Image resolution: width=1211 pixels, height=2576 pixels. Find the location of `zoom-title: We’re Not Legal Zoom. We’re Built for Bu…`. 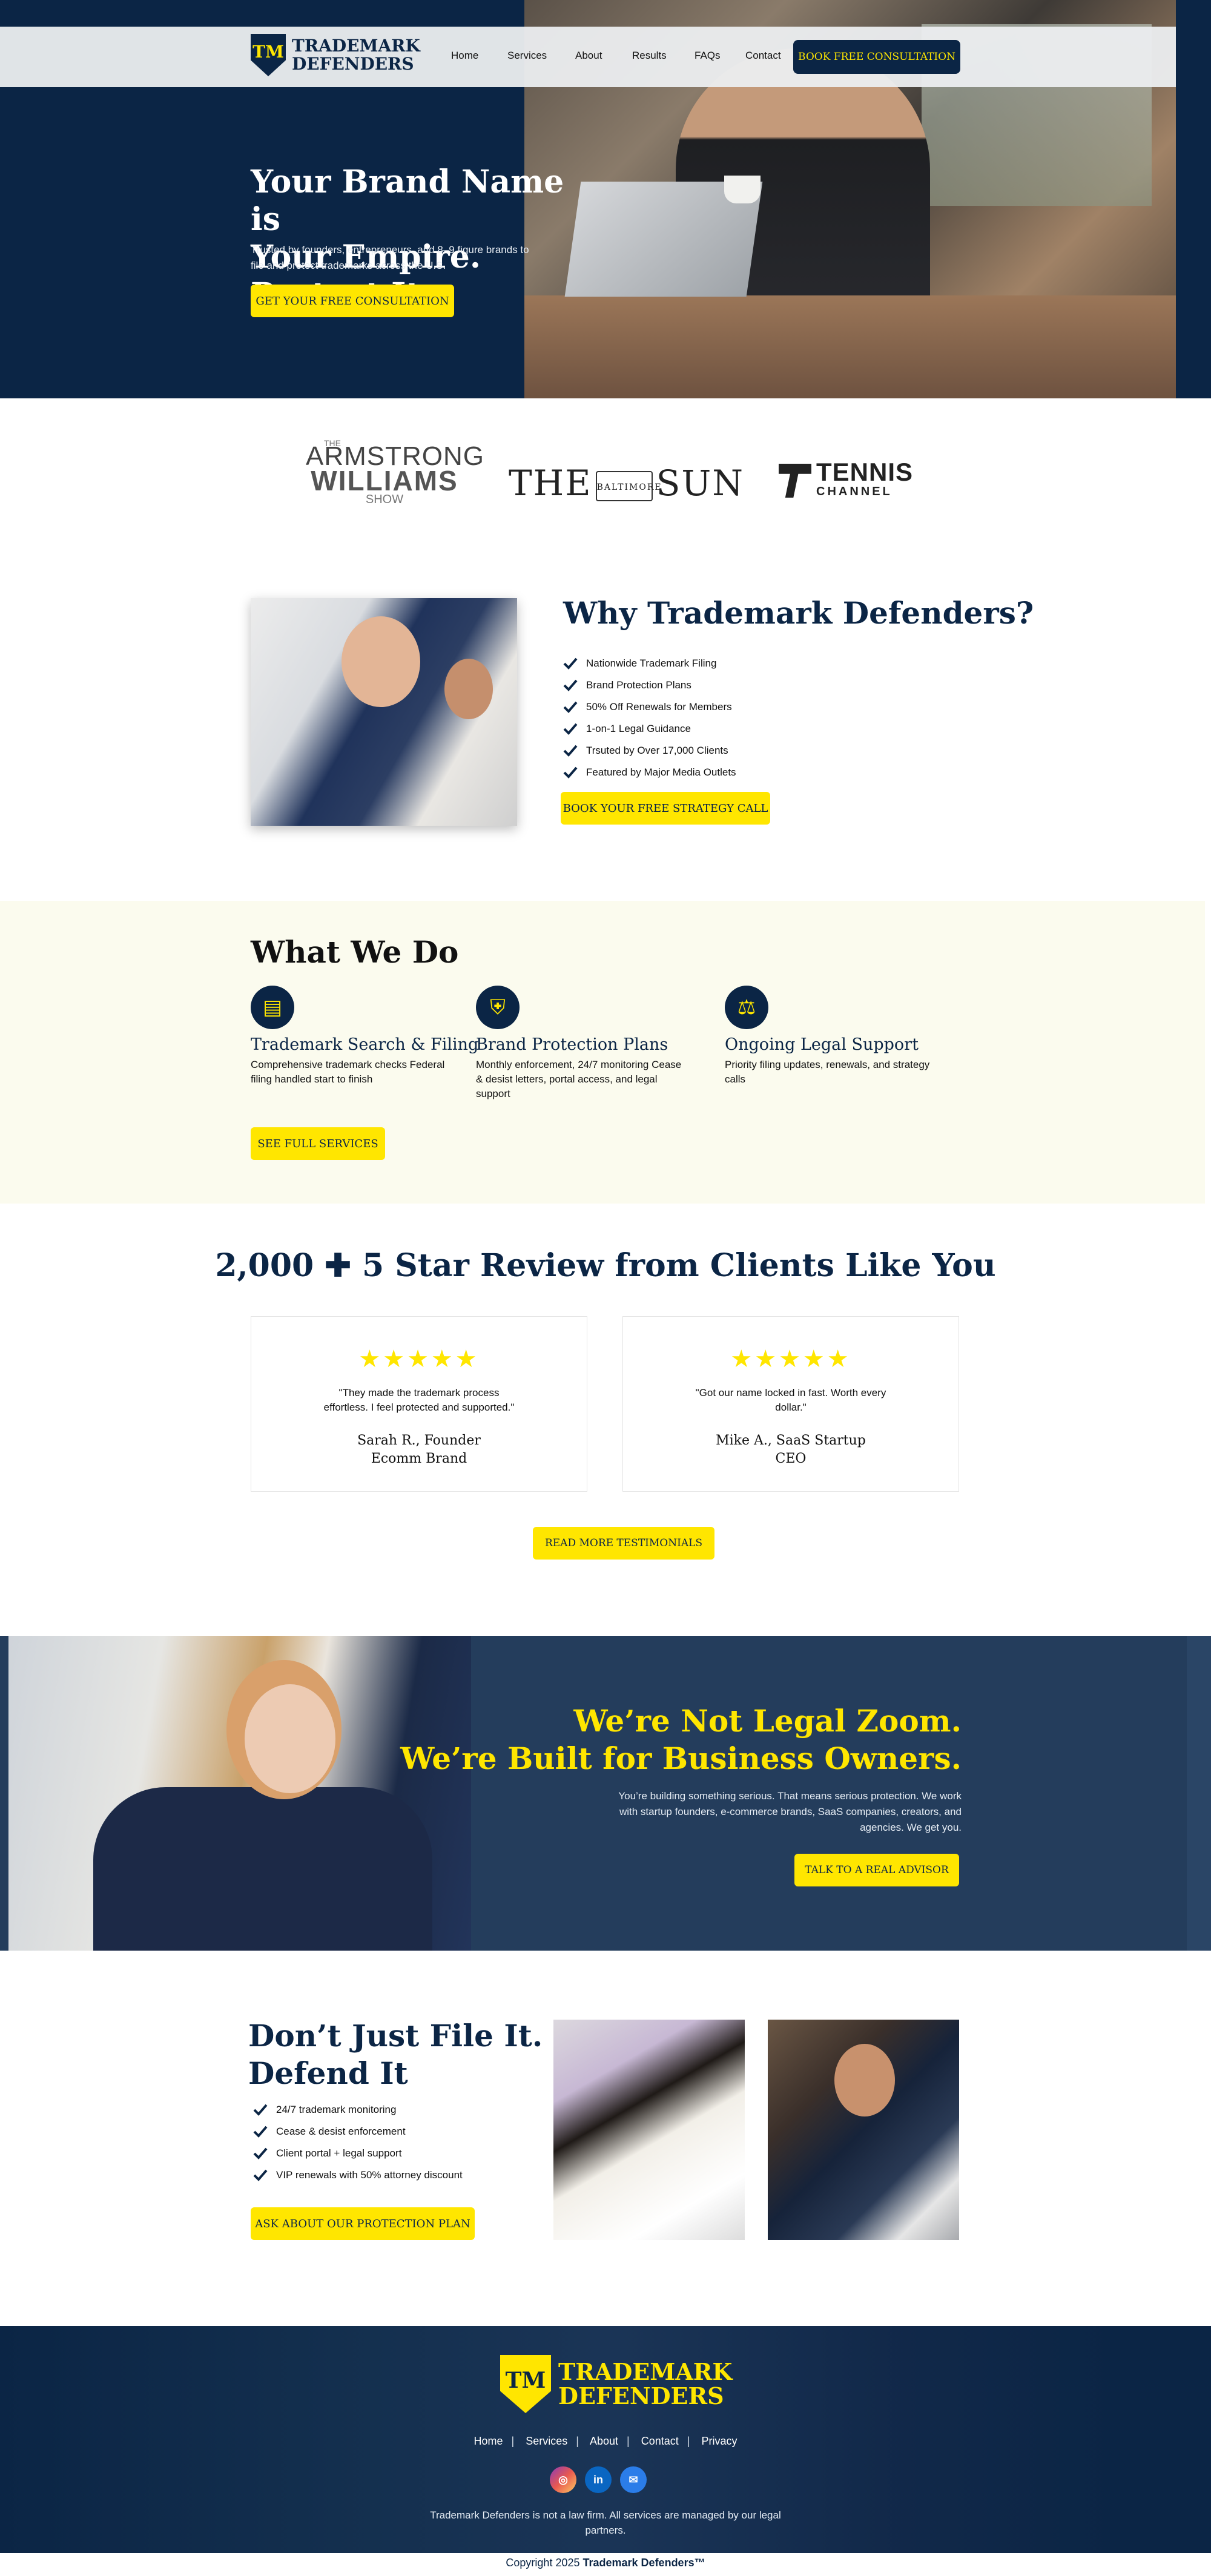

zoom-title: We’re Not Legal Zoom. We’re Built for Bu… is located at coordinates (681, 1739).